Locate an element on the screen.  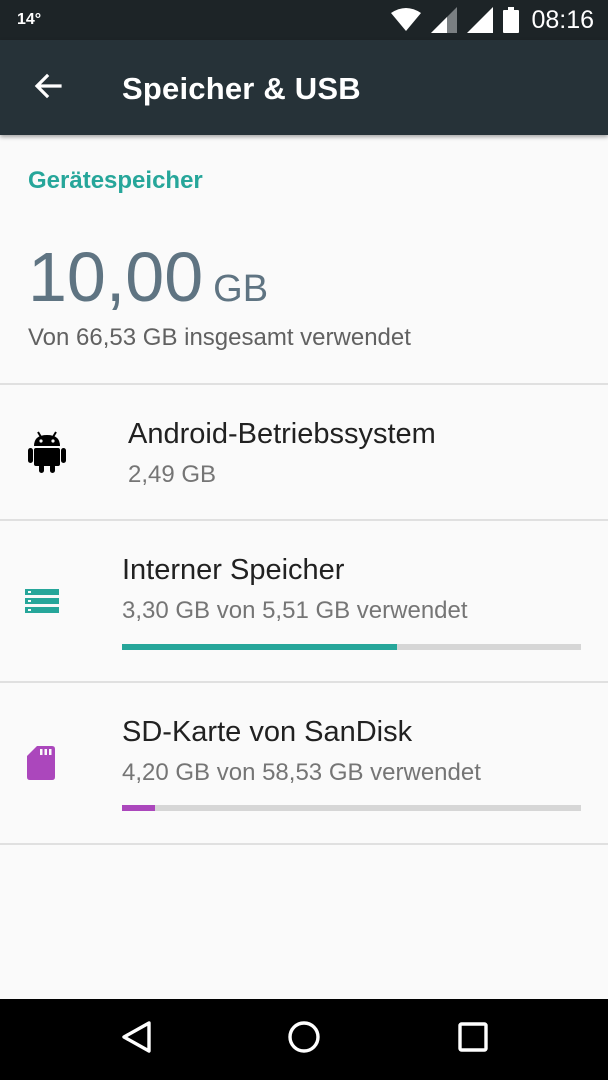
total-used: 10,00 GB is located at coordinates (148, 277).